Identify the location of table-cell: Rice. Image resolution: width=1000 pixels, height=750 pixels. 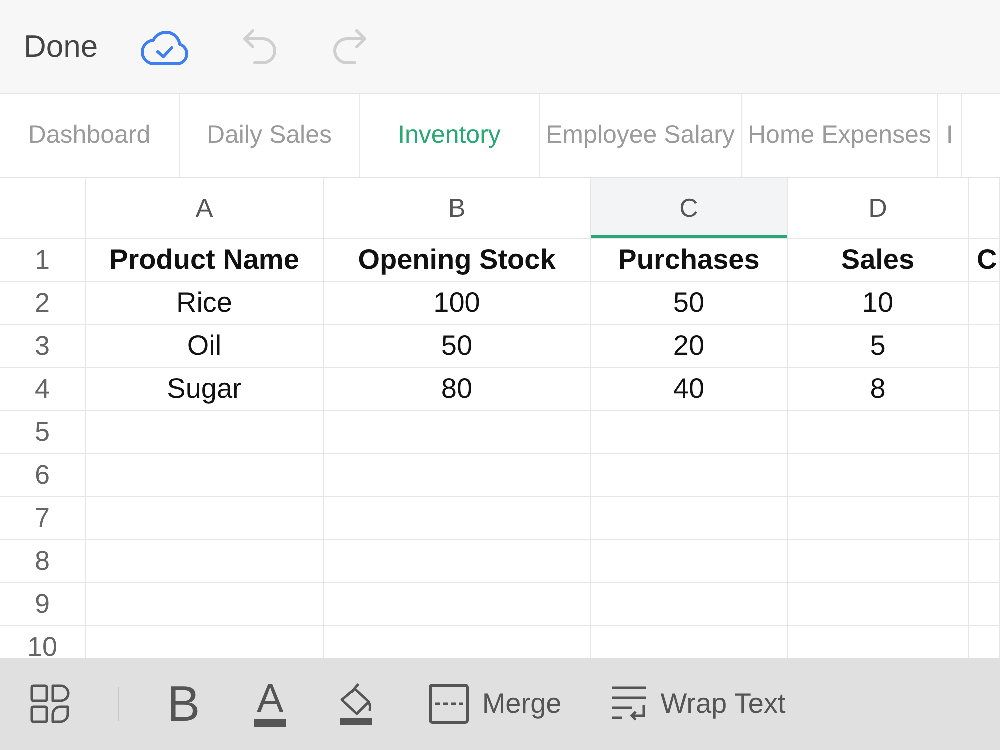
(205, 303).